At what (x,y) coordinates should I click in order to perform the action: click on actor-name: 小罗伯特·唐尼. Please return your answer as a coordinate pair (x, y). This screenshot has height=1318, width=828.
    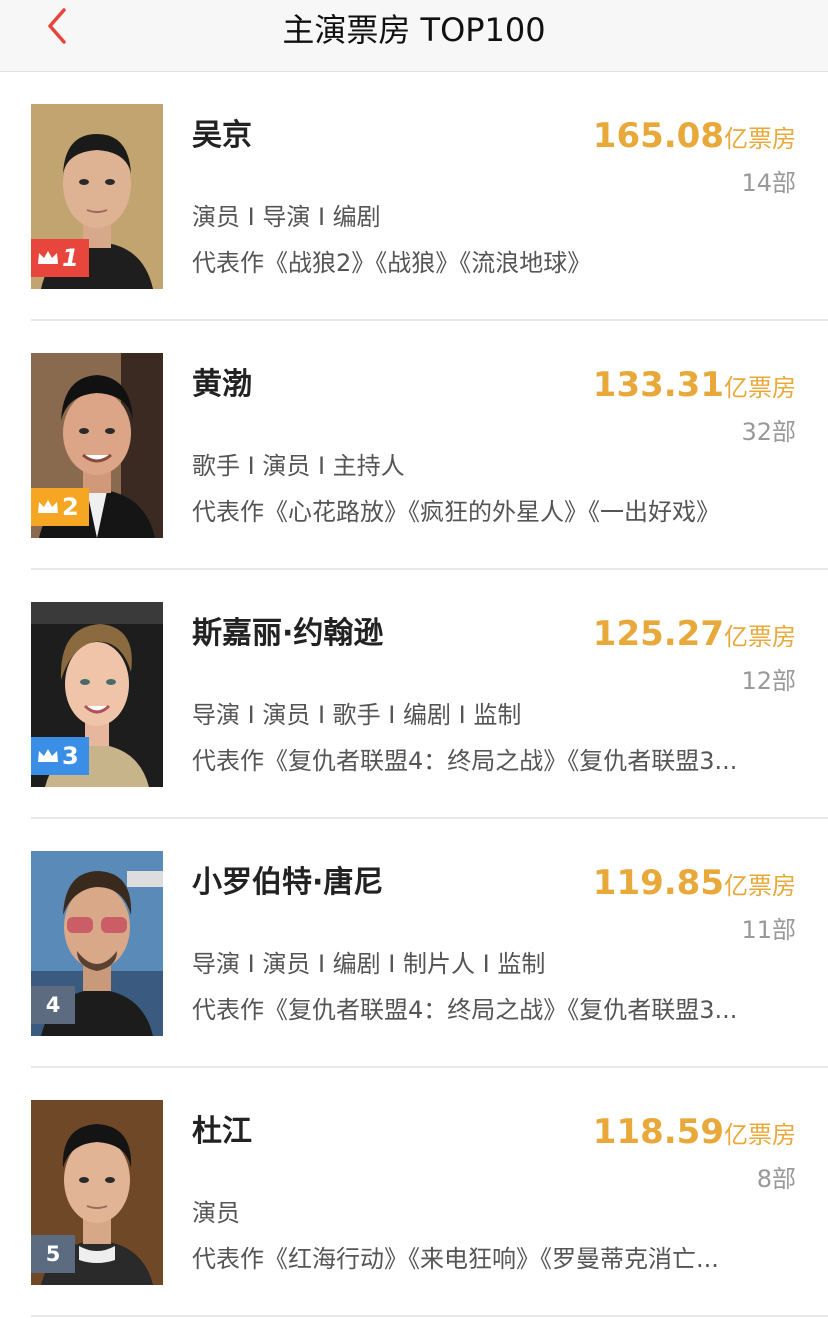
    Looking at the image, I should click on (288, 882).